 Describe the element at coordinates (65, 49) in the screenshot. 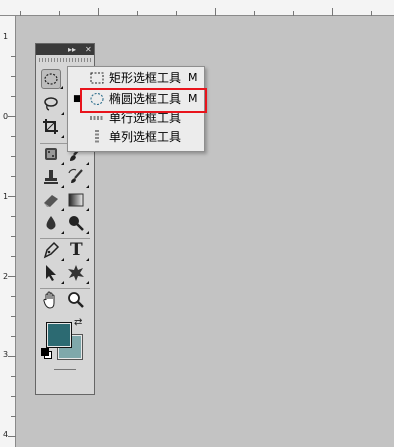

I see `tools-panel-titlebar: ▸▸ ✕` at that location.